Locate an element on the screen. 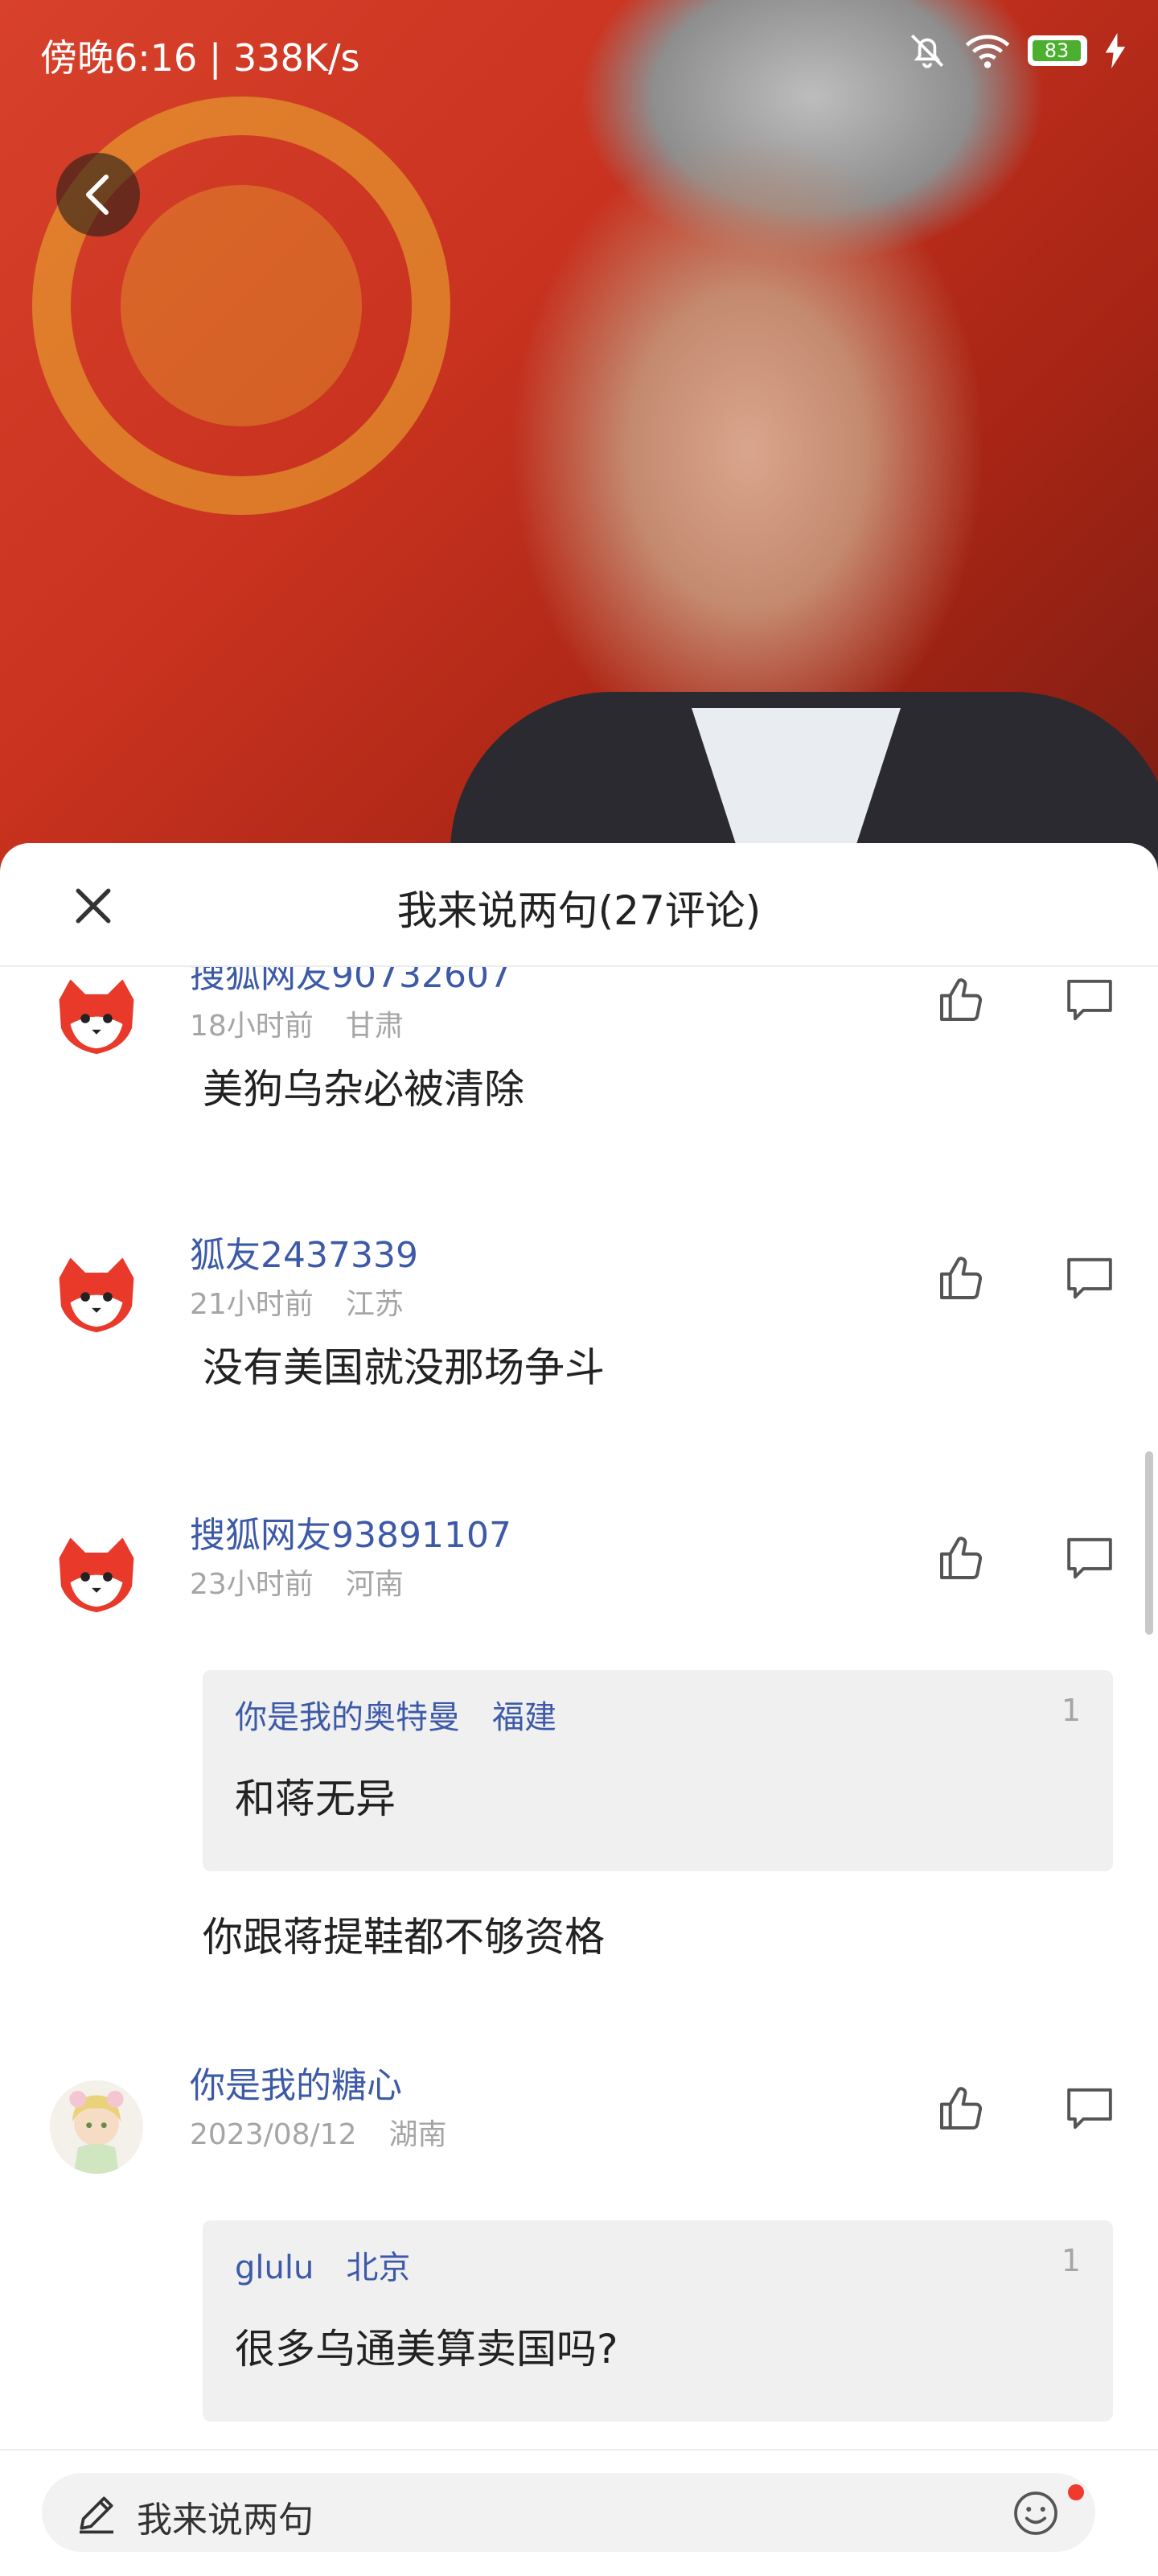 This screenshot has width=1158, height=2576. comment-meta: 2023/08/12 湖南 is located at coordinates (318, 2134).